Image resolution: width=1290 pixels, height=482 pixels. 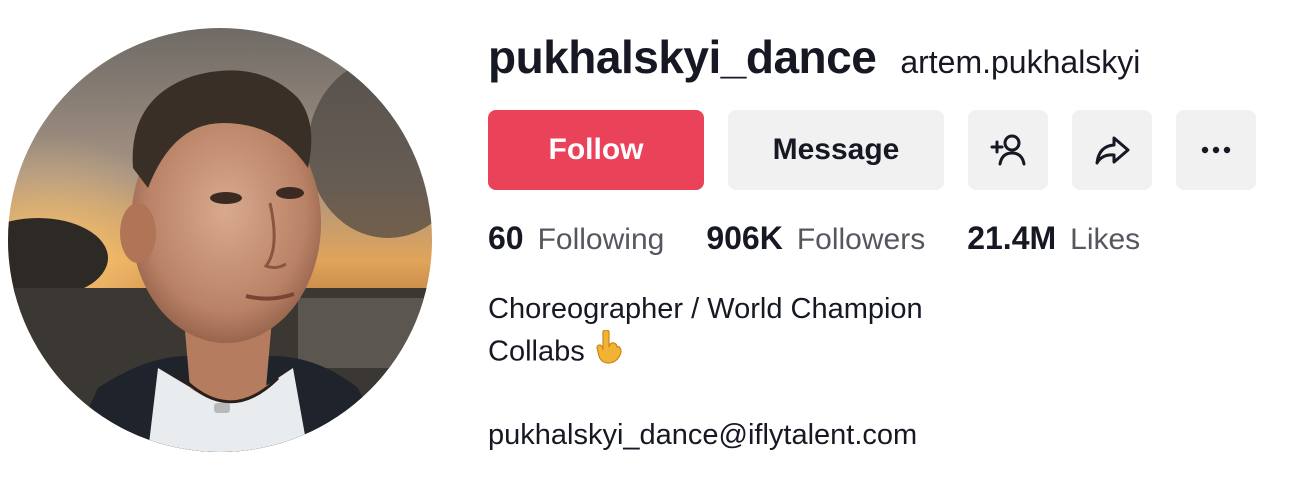 What do you see at coordinates (836, 150) in the screenshot?
I see `message-button: Message` at bounding box center [836, 150].